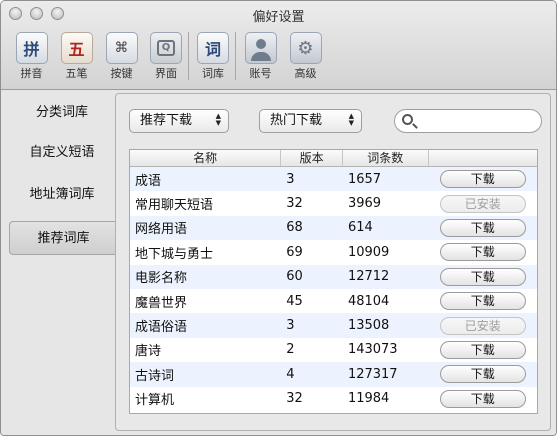 The width and height of the screenshot is (557, 436). What do you see at coordinates (368, 399) in the screenshot?
I see `dictionary-entry-count: 11984` at bounding box center [368, 399].